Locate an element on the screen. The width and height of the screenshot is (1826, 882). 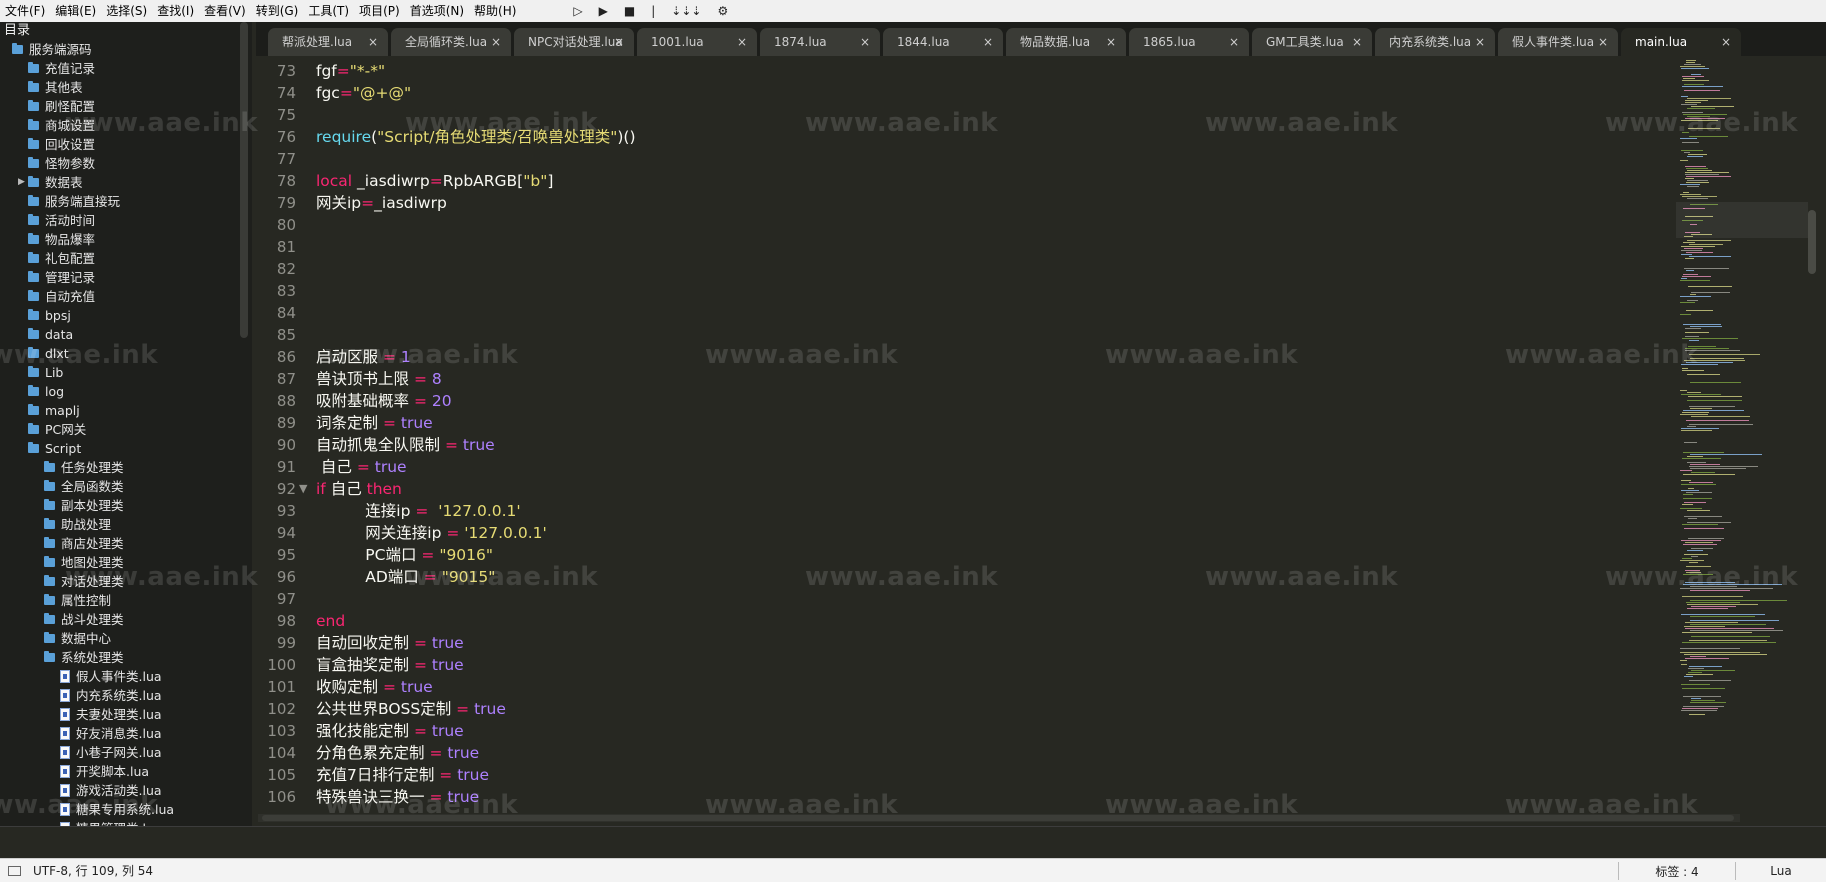
horizontal-scrollbar-thumb is located at coordinates (998, 818).